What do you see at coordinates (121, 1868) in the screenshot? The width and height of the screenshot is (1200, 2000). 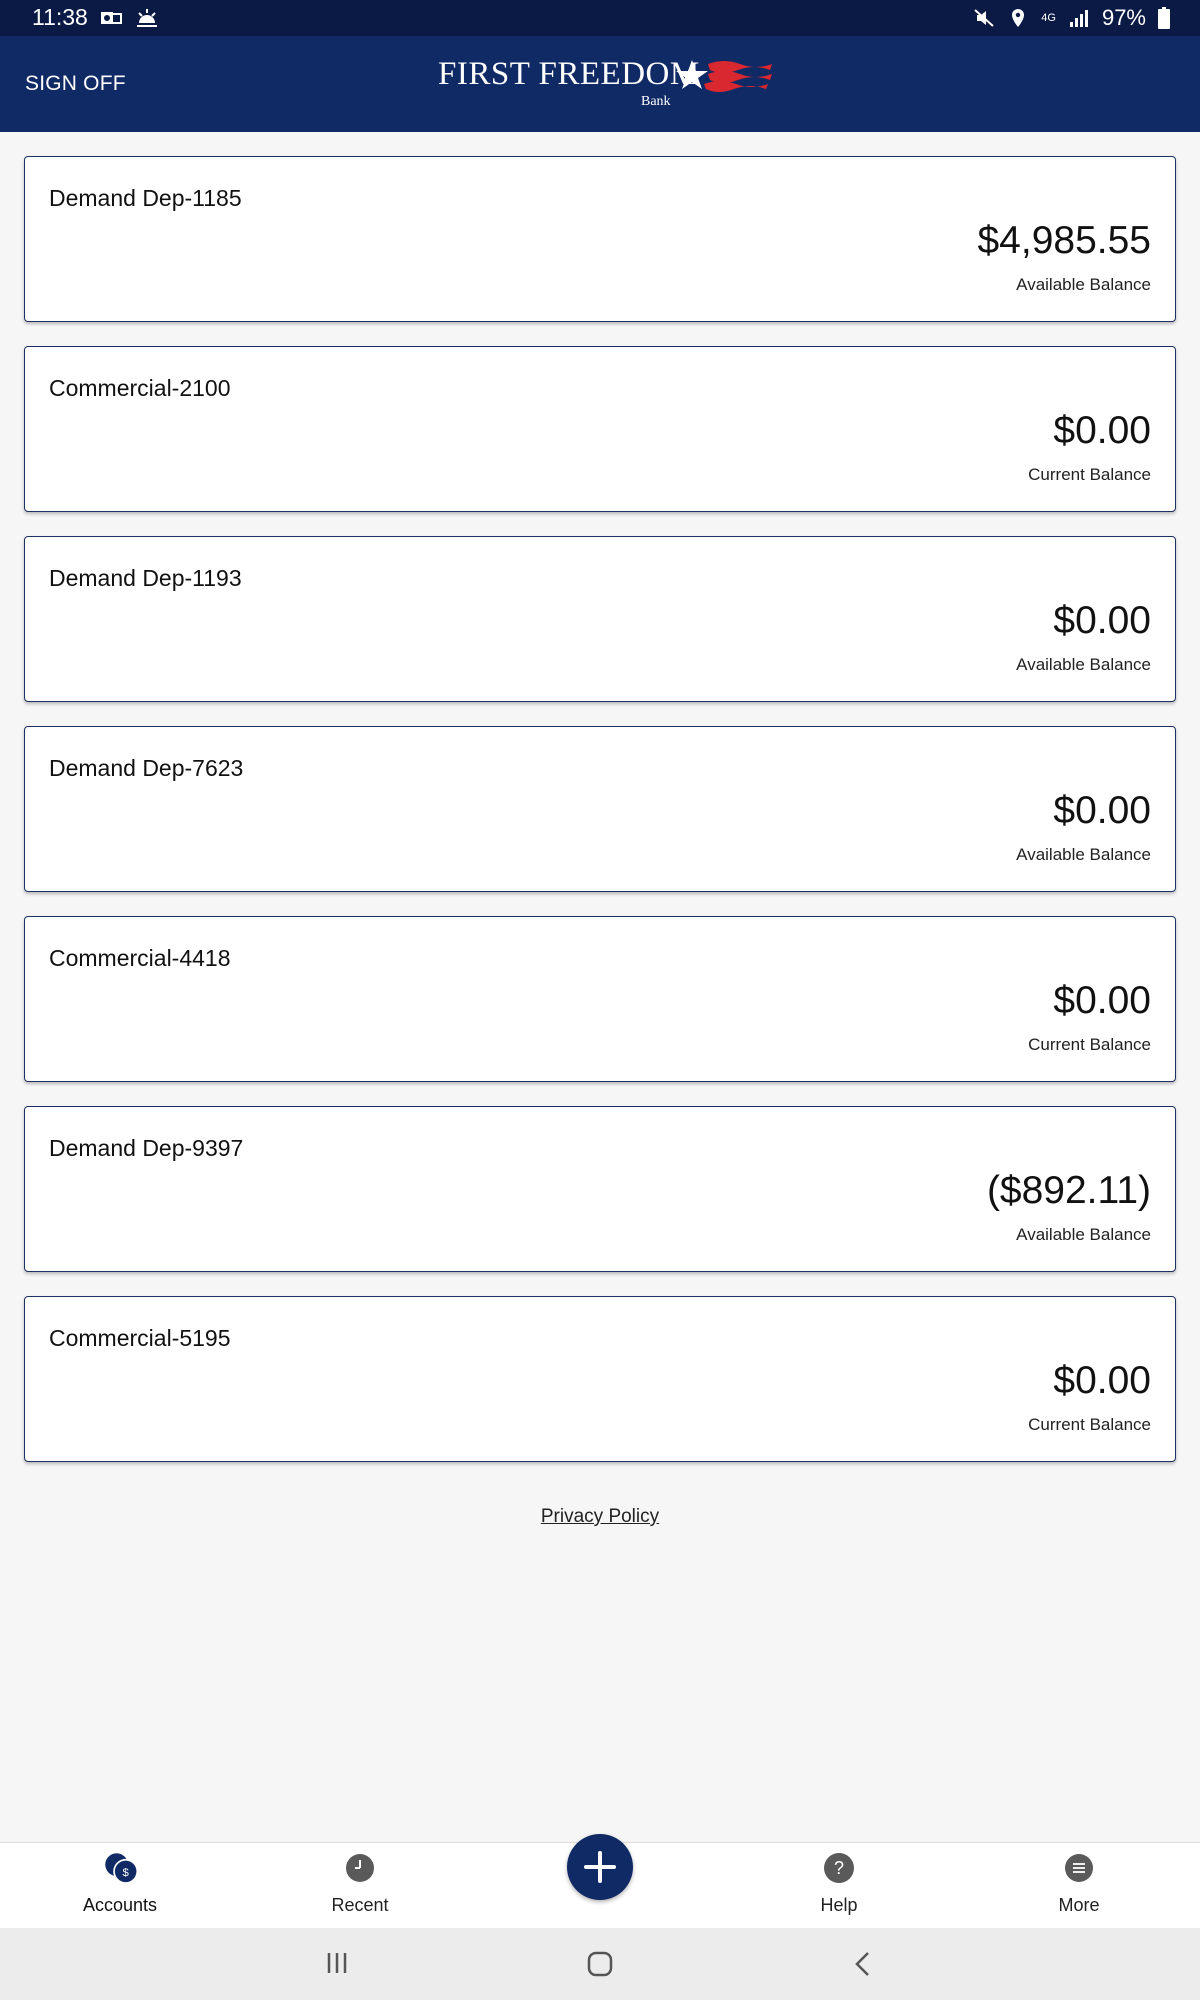 I see `accounts-icon: $` at bounding box center [121, 1868].